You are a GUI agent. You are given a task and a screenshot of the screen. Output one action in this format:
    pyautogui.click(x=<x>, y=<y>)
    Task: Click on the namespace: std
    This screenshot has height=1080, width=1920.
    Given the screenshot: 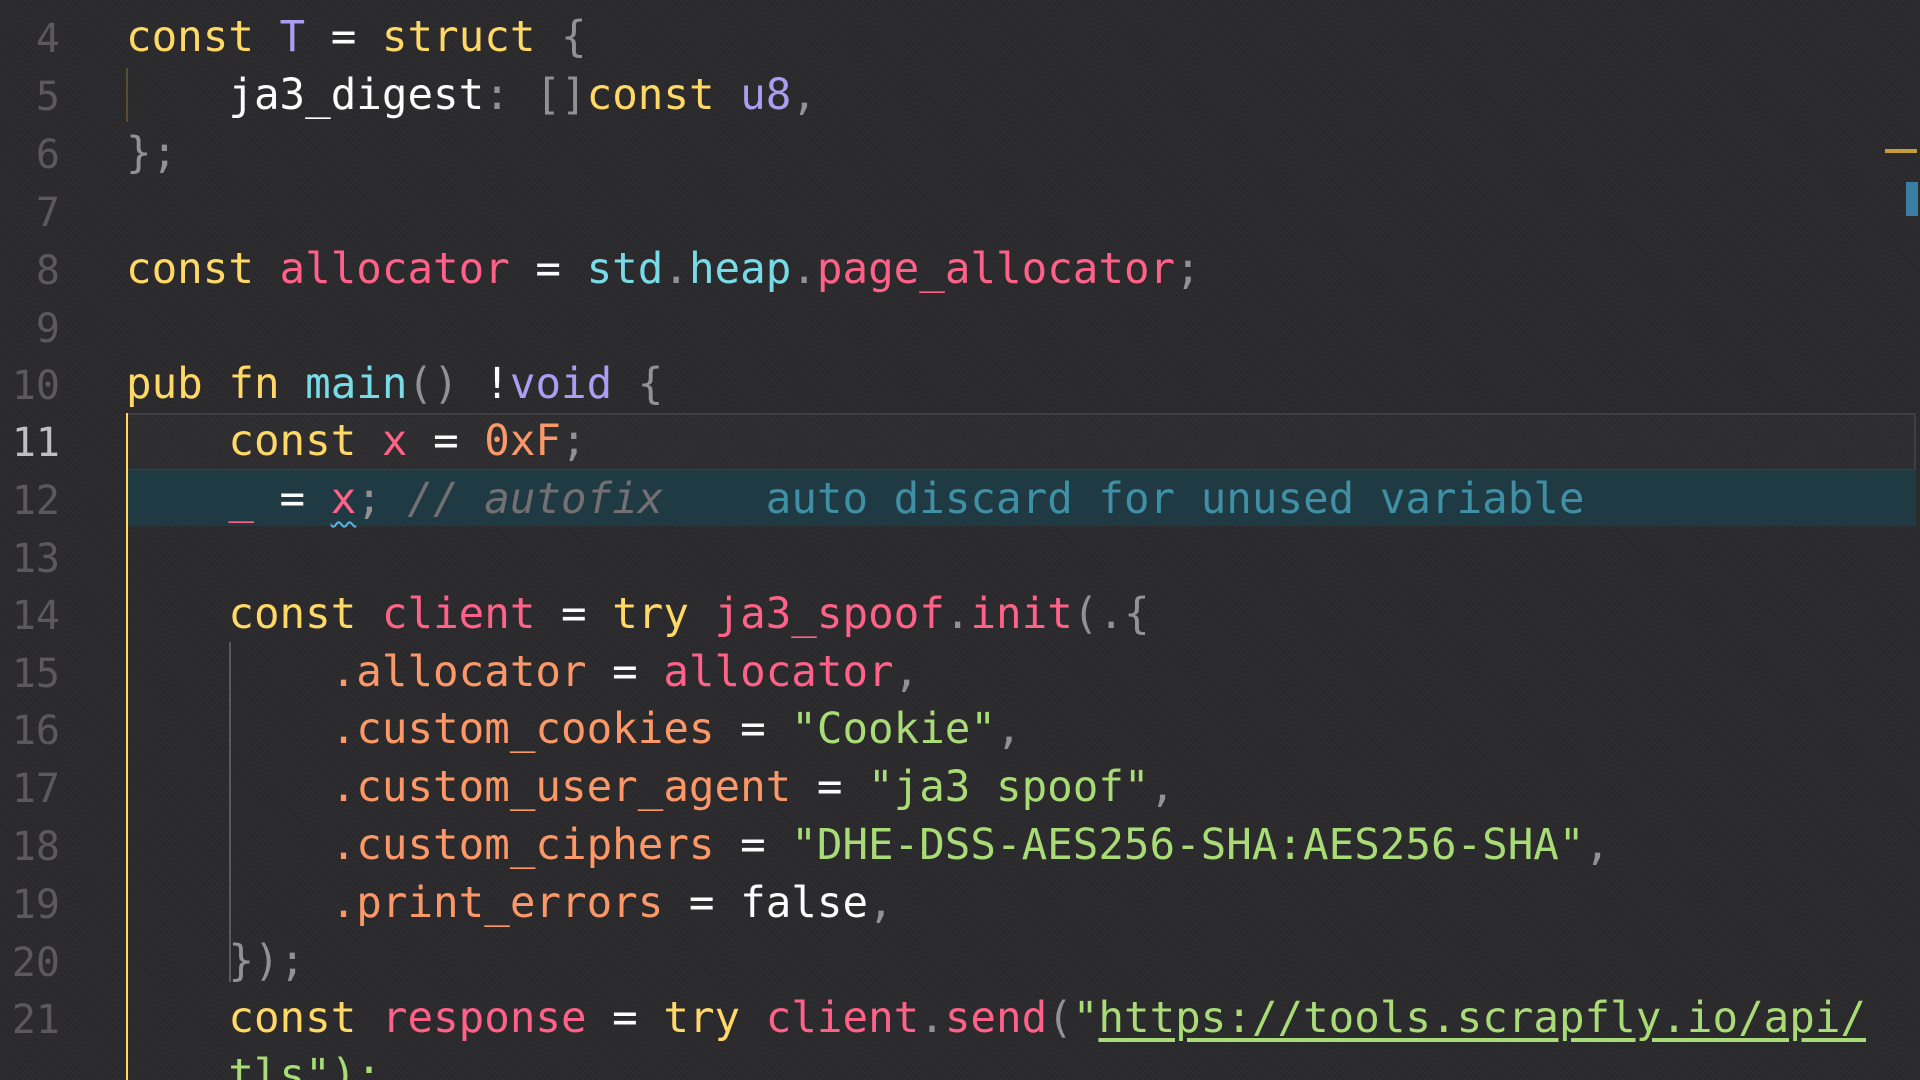 What is the action you would take?
    pyautogui.click(x=625, y=269)
    